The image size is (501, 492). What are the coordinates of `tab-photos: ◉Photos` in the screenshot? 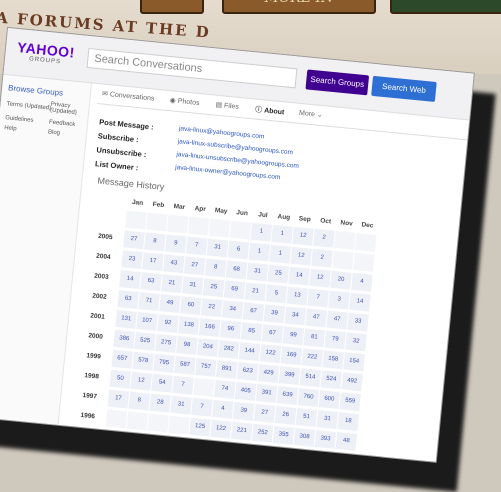 It's located at (184, 101).